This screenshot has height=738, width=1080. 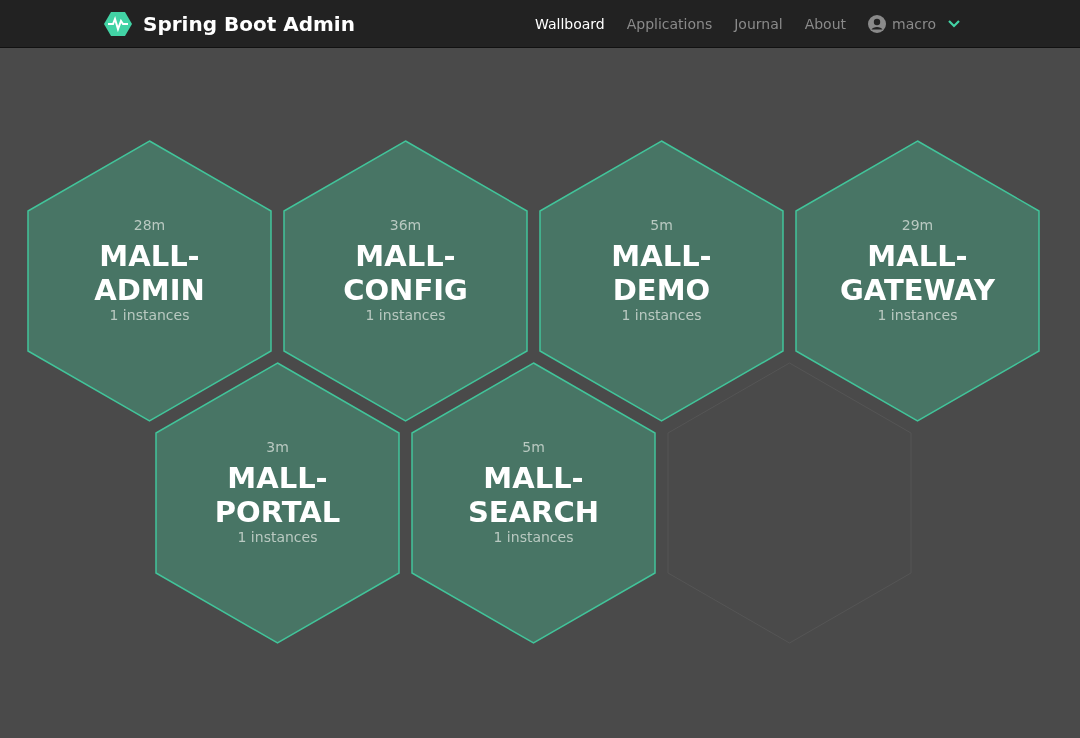 I want to click on user-icon, so click(x=877, y=23).